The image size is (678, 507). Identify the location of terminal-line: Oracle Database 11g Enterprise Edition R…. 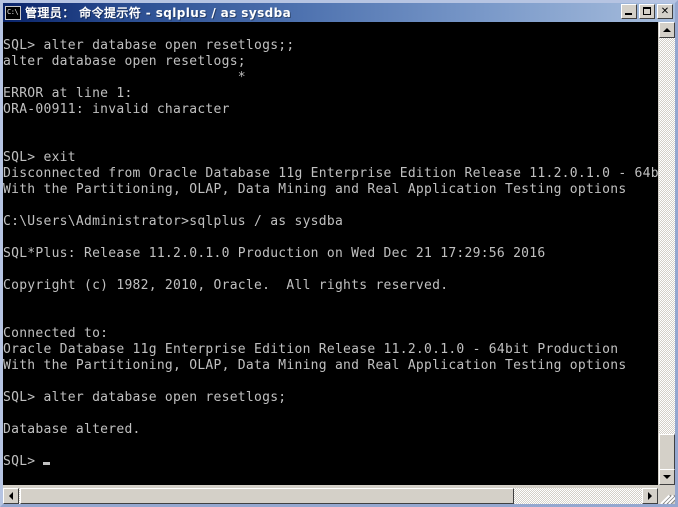
(311, 349).